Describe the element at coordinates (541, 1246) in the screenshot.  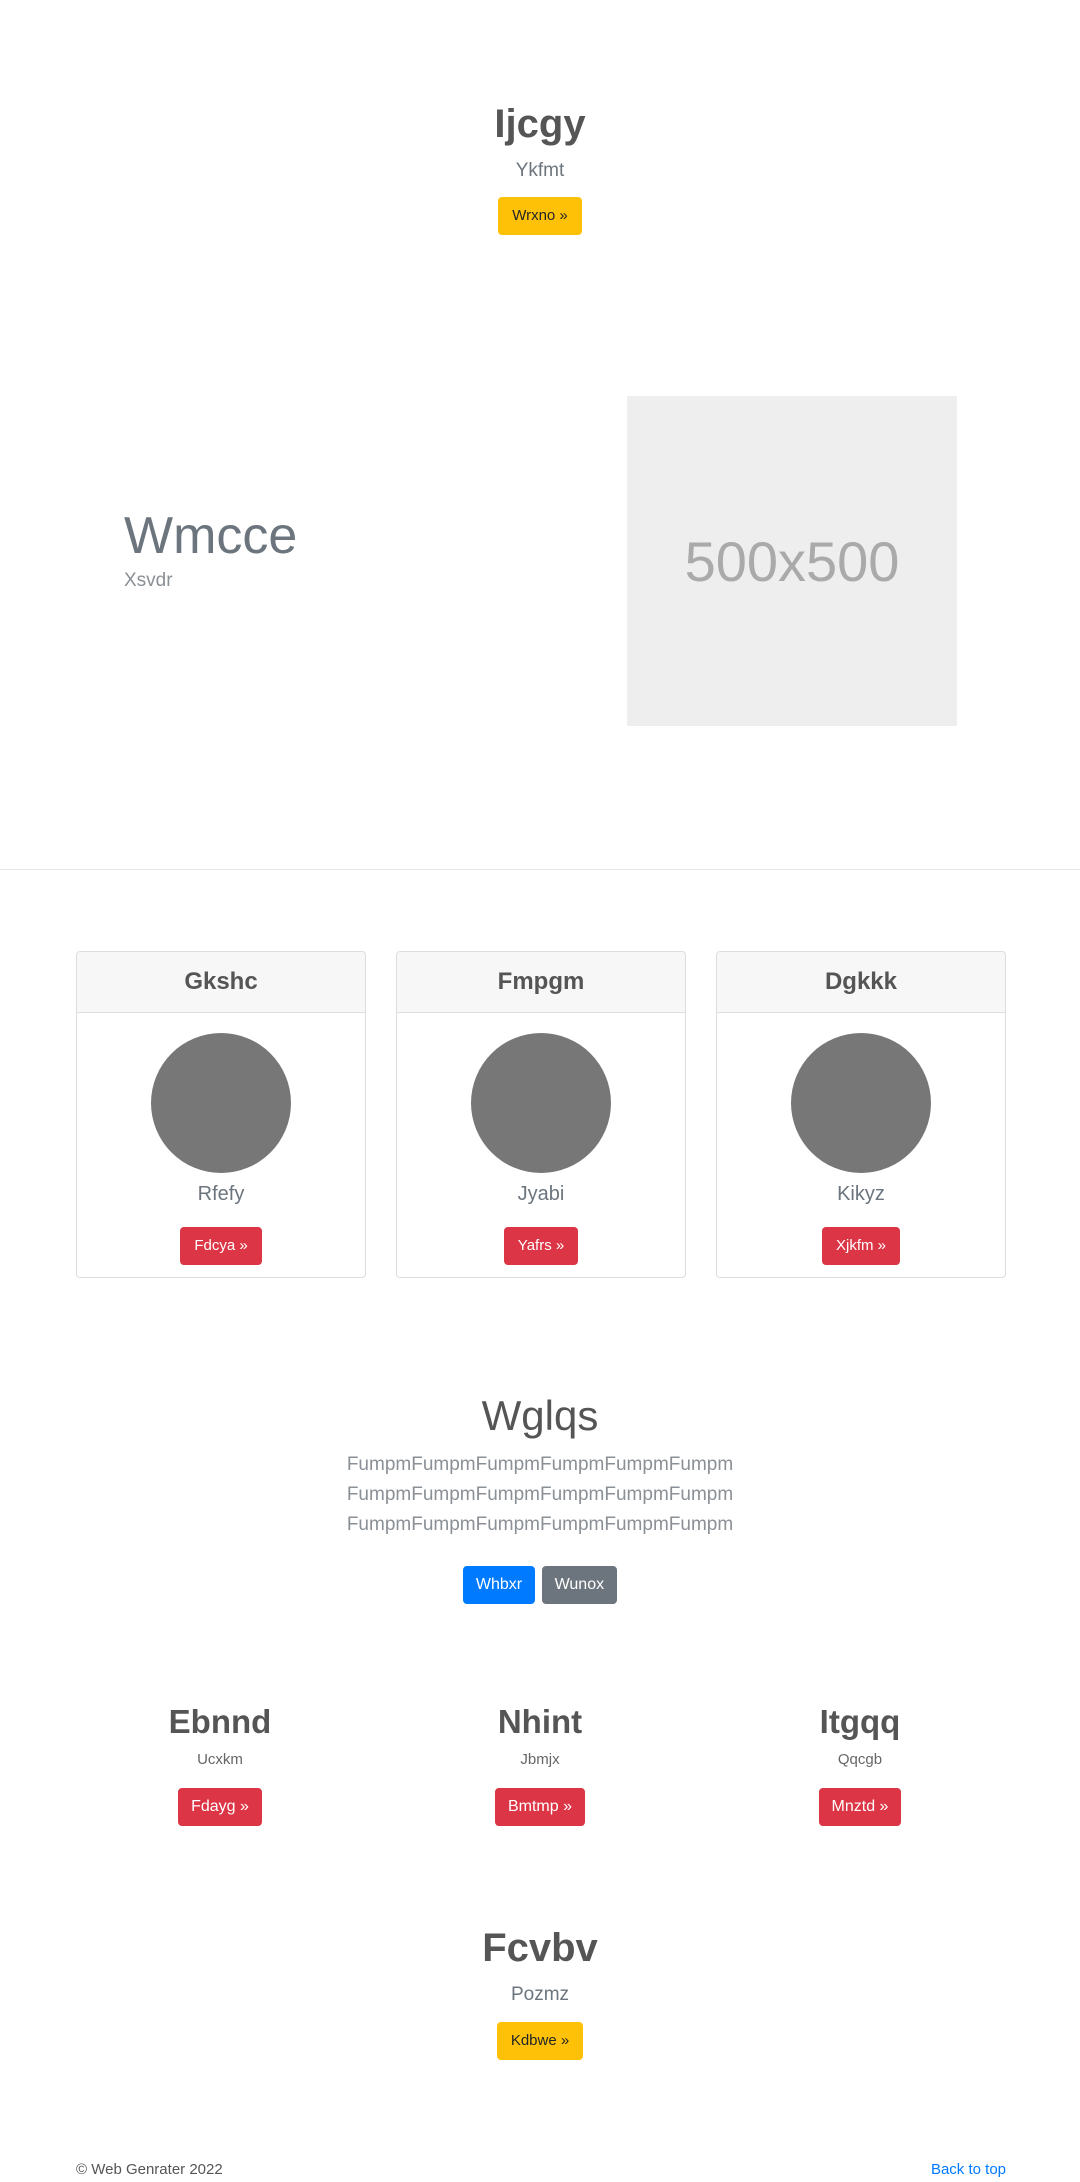
I see `card-button: Yafrs »` at that location.